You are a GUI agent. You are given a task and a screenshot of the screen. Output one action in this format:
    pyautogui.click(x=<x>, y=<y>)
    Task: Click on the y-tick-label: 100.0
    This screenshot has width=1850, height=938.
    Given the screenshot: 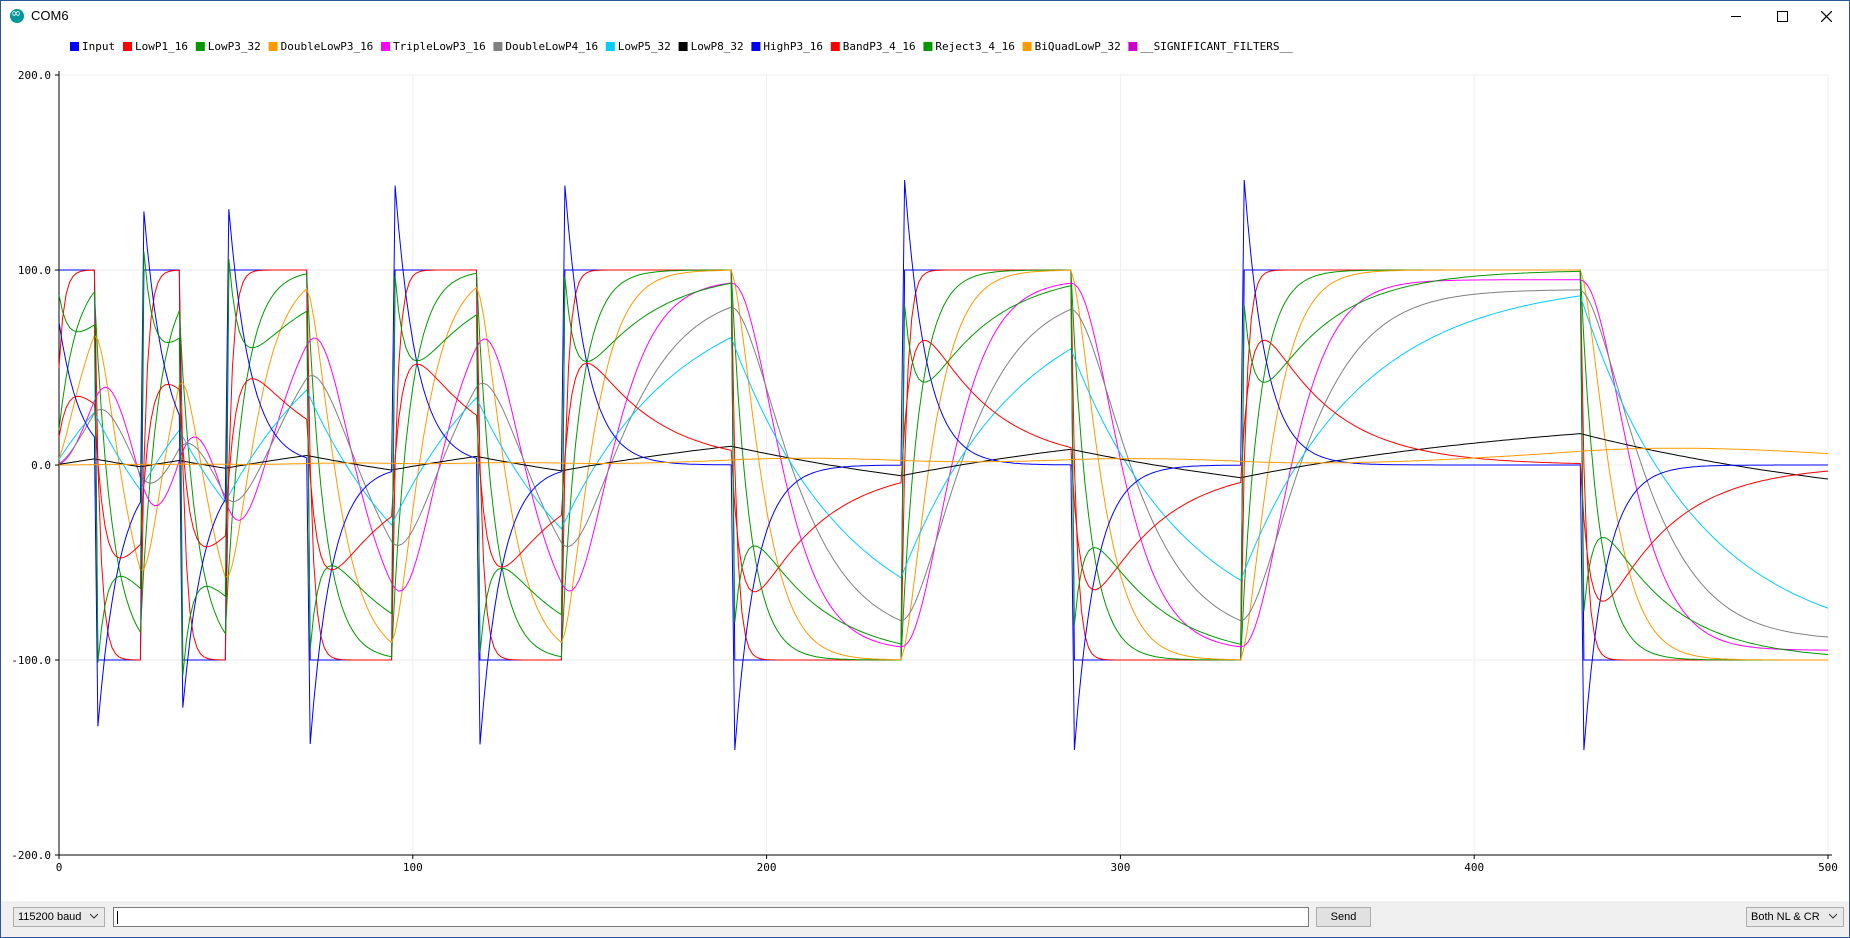 What is the action you would take?
    pyautogui.click(x=34, y=270)
    